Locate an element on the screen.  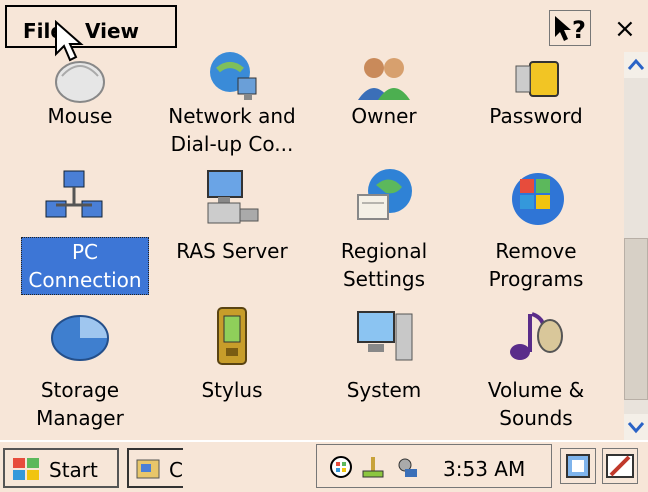
scrollbar-thumb is located at coordinates (636, 319).